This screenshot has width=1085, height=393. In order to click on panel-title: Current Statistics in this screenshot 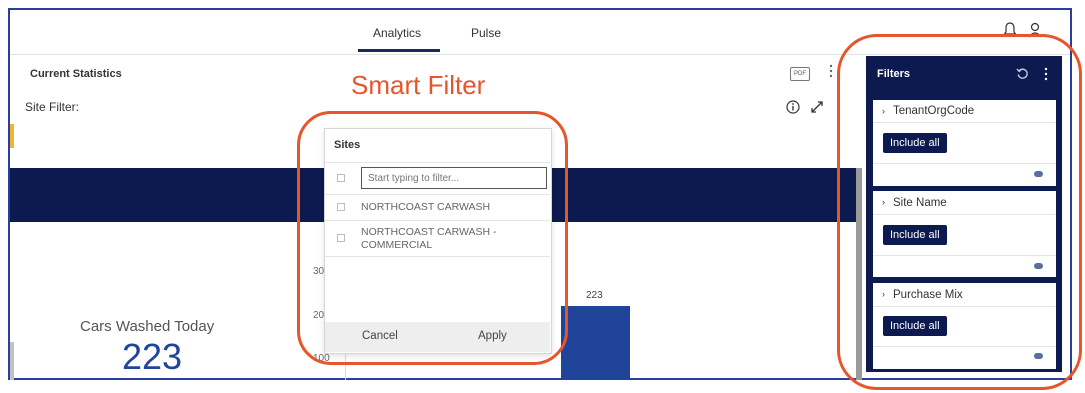, I will do `click(76, 74)`.